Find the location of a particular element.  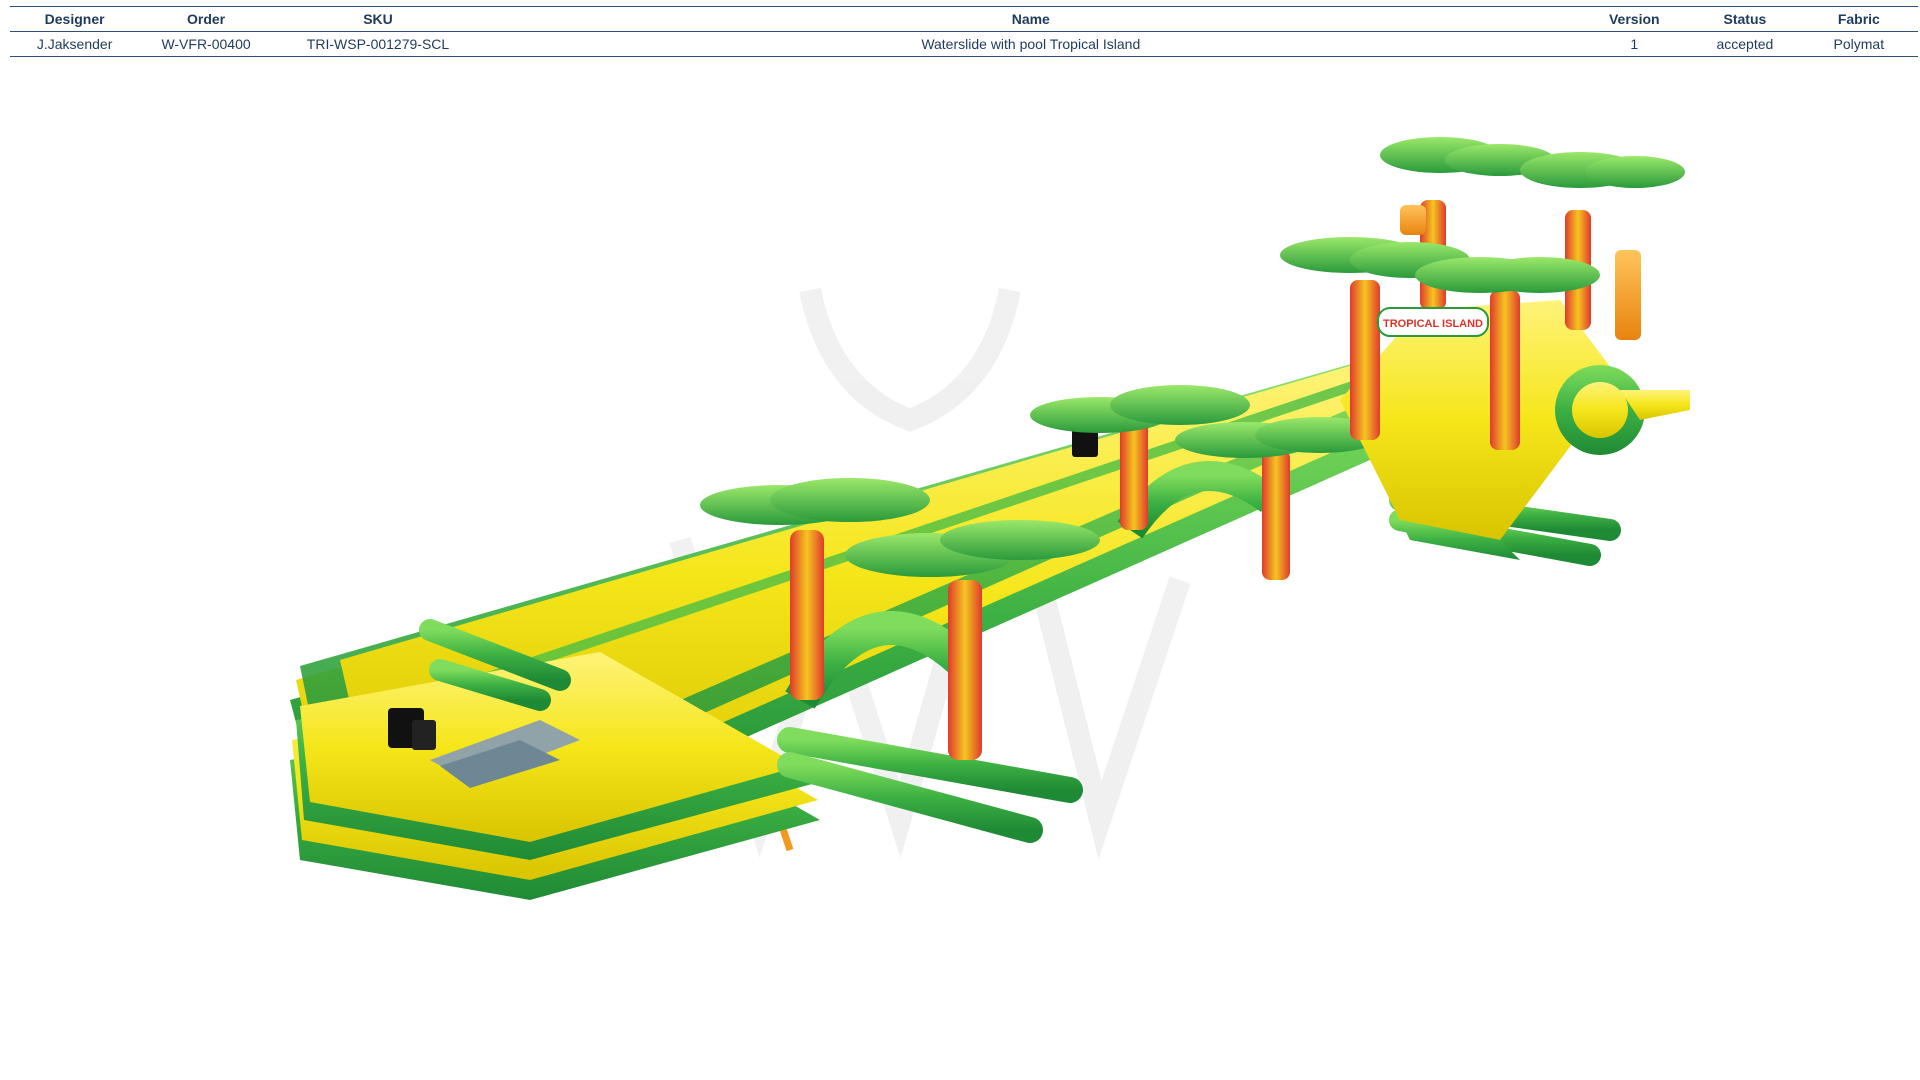

cell-order: W-VFR-00400 is located at coordinates (206, 44).